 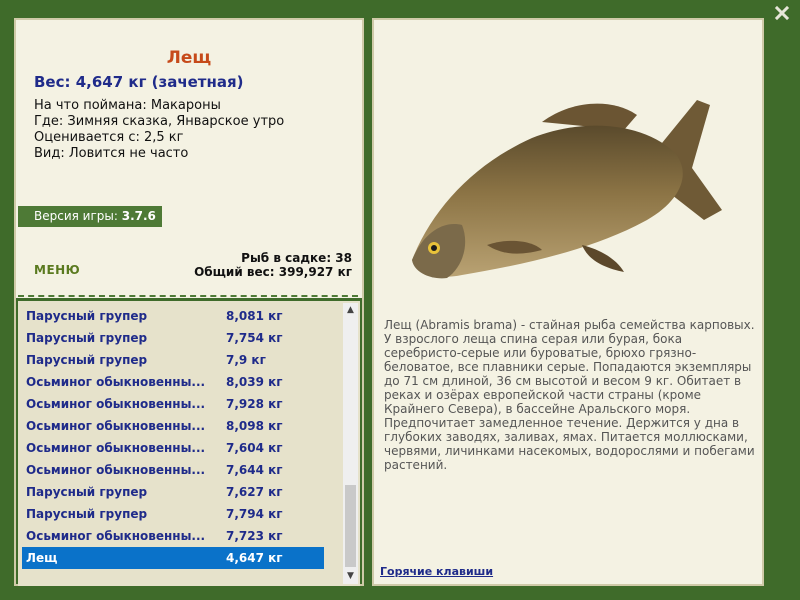 I want to click on fish-weight: 7,604 кг, so click(x=254, y=448).